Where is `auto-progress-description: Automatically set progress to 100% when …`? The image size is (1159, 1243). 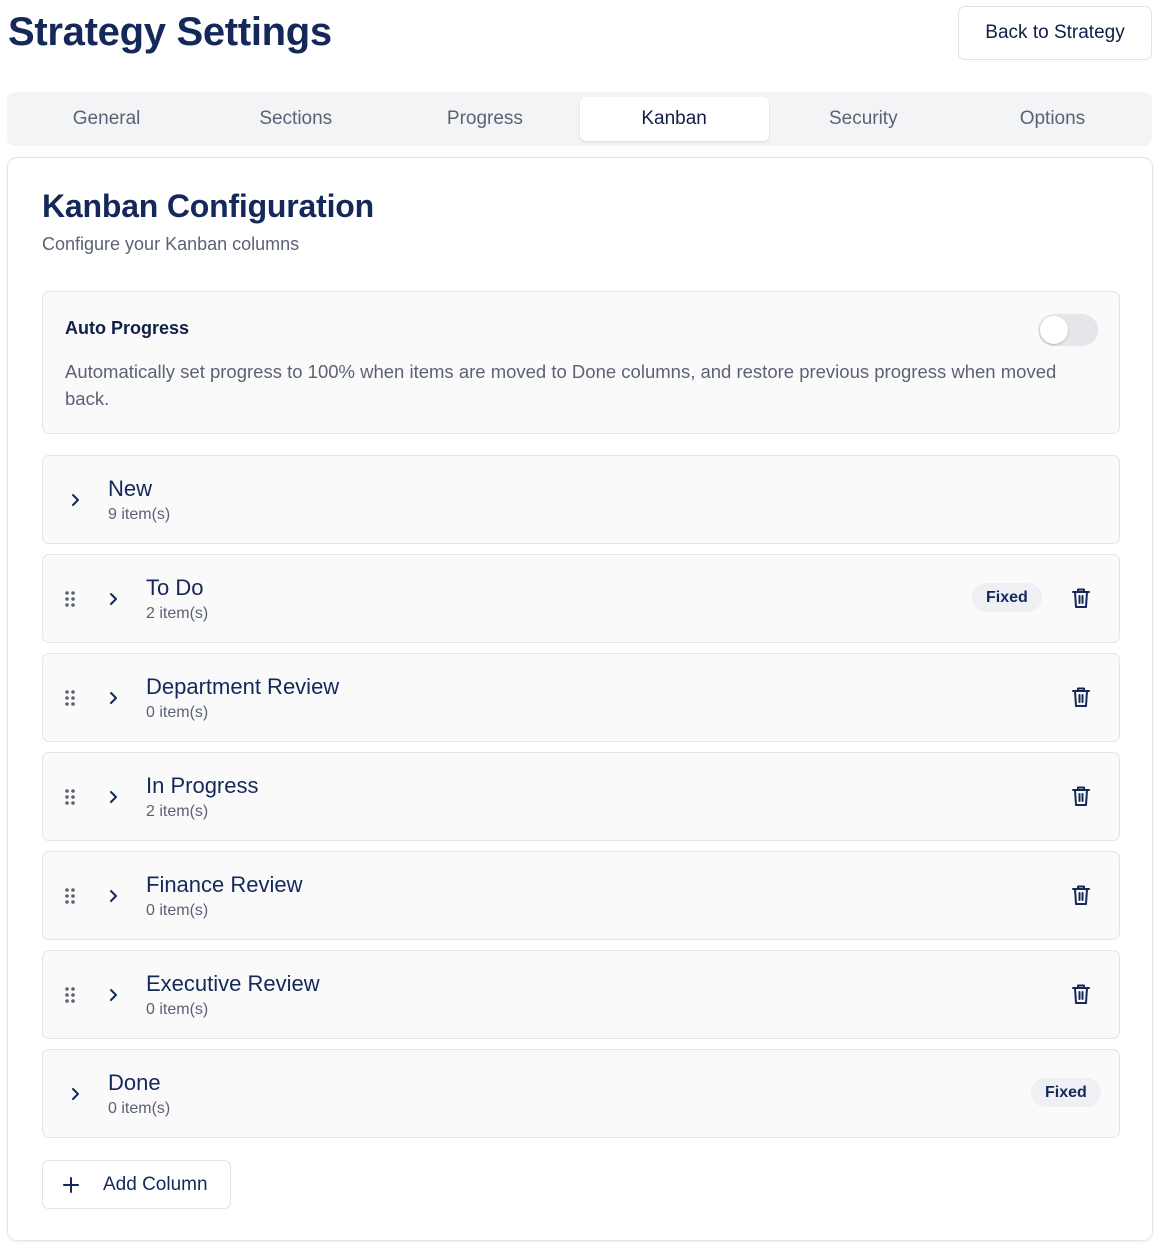 auto-progress-description: Automatically set progress to 100% when … is located at coordinates (561, 385).